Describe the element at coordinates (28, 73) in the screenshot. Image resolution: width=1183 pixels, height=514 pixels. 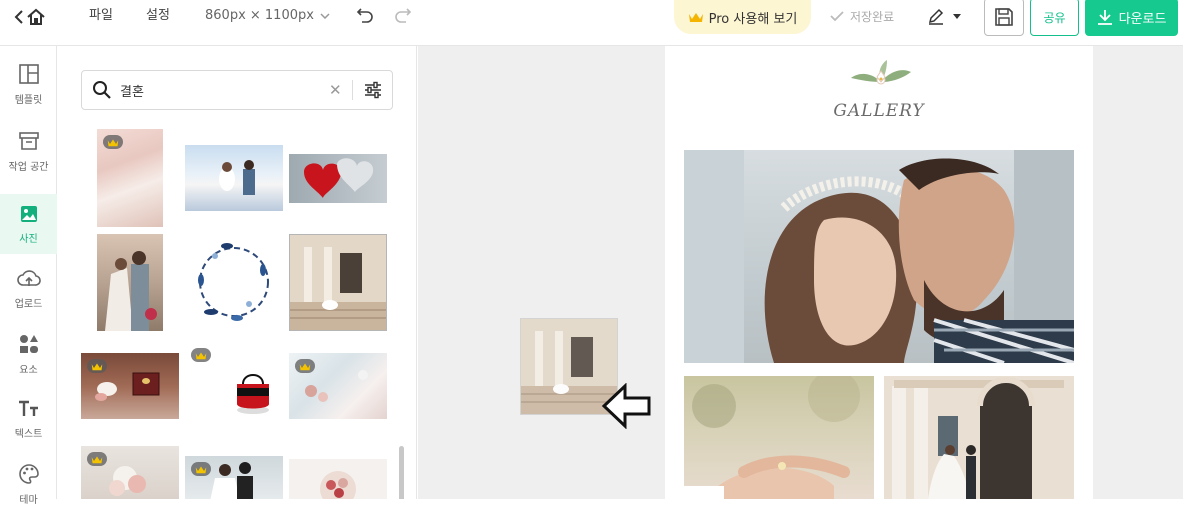
I see `template-icon` at that location.